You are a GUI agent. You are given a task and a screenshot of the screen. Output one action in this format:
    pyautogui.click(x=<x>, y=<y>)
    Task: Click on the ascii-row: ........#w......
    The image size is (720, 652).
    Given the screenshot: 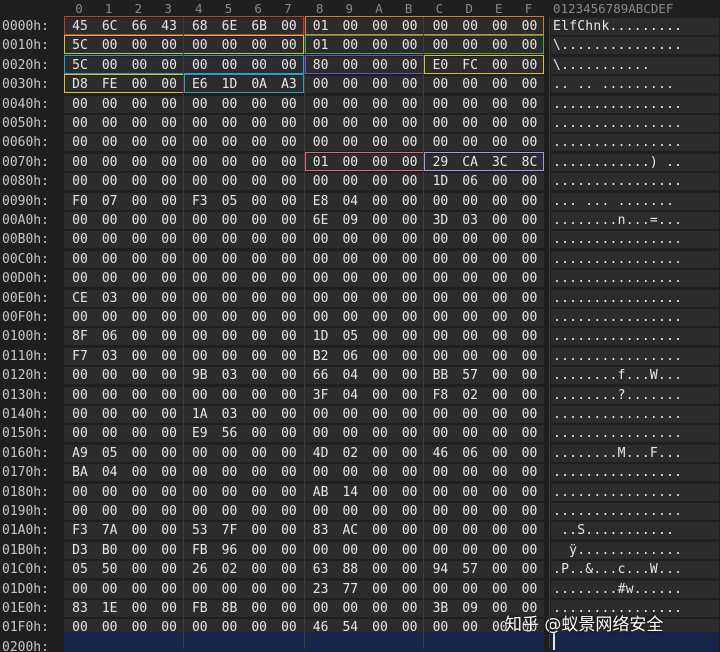 What is the action you would take?
    pyautogui.click(x=635, y=589)
    